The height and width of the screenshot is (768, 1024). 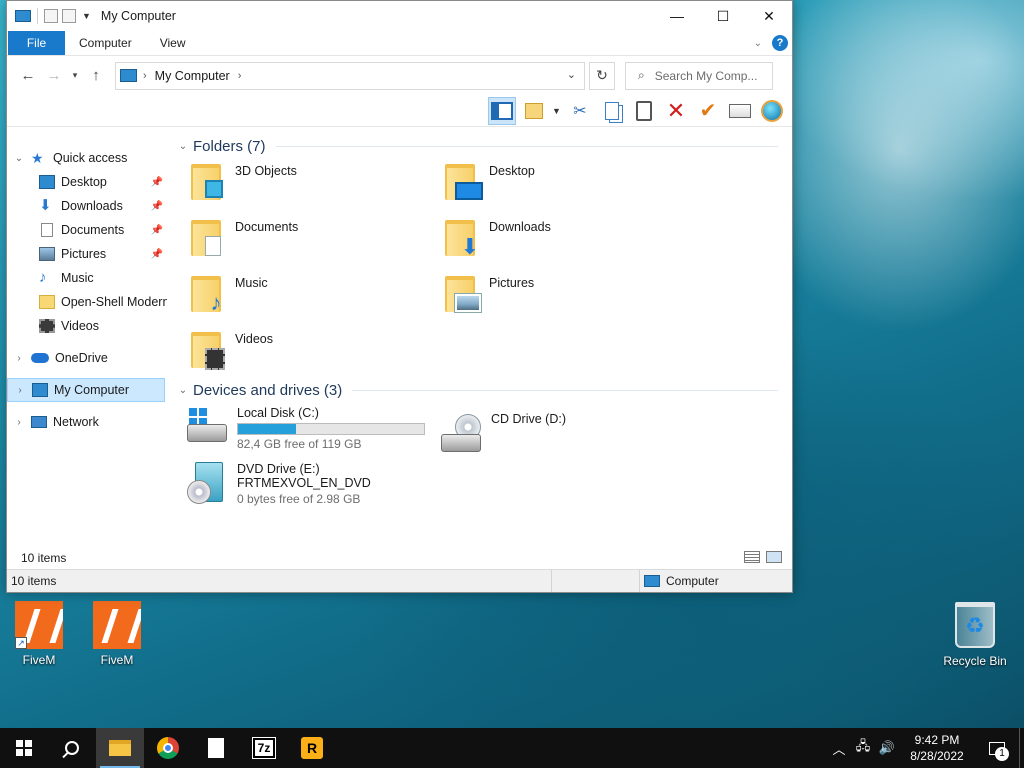 What do you see at coordinates (75, 75) in the screenshot?
I see `recent-locations-chevron-icon: ▾` at bounding box center [75, 75].